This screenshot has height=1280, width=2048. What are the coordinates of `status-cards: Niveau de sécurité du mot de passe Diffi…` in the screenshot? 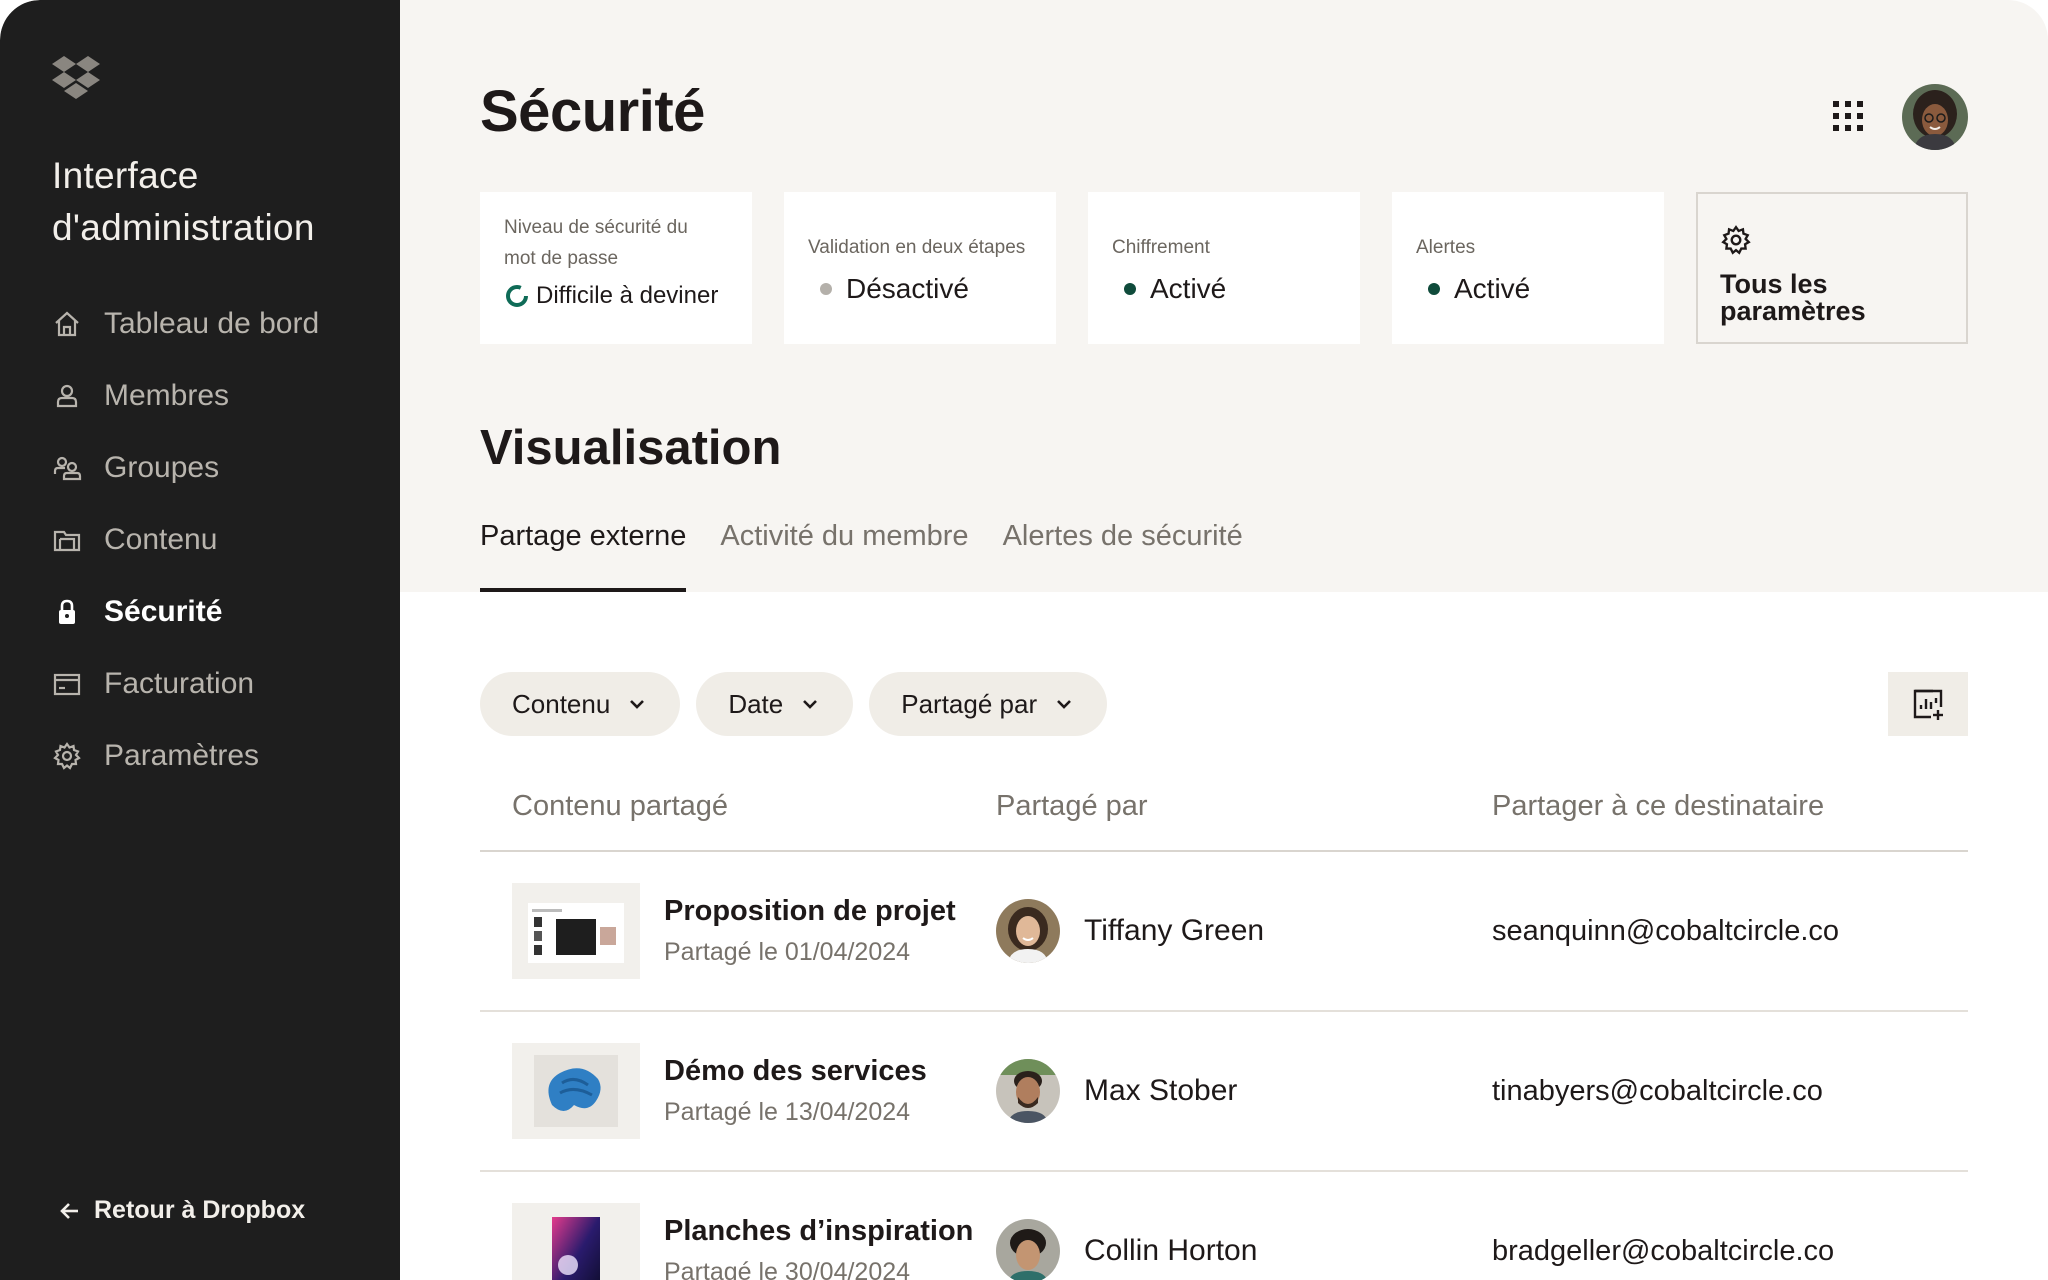 It's located at (1224, 268).